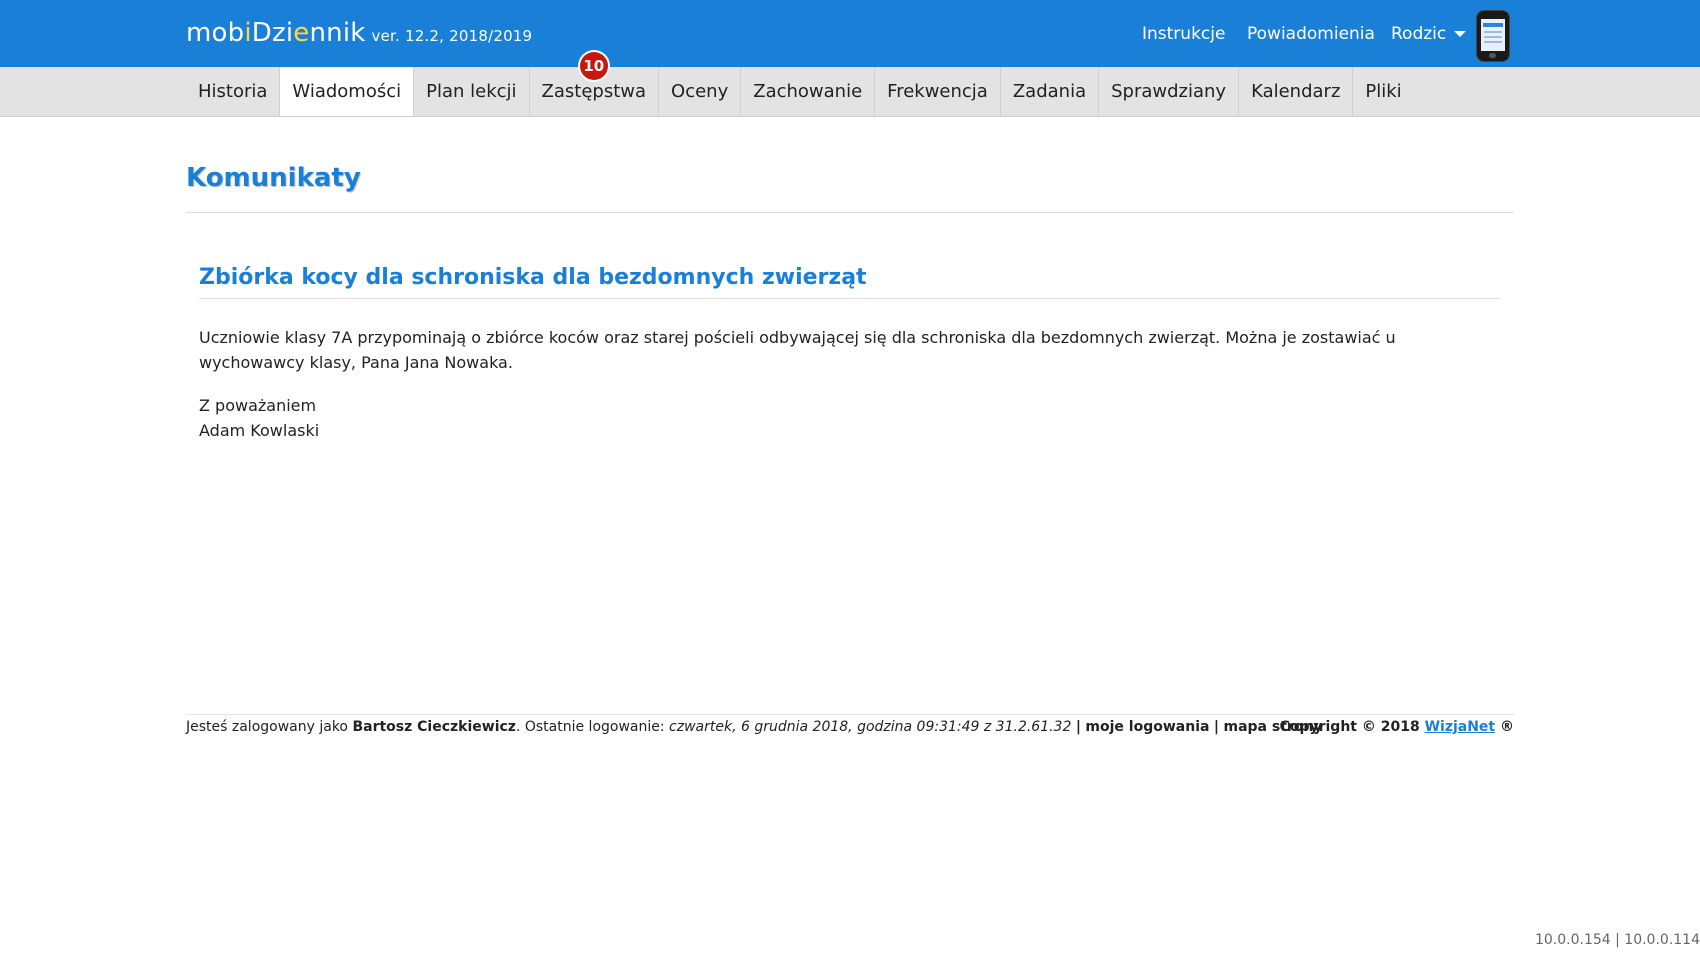 The height and width of the screenshot is (956, 1700). Describe the element at coordinates (347, 91) in the screenshot. I see `tab-wiadomosci: Wiadomości` at that location.